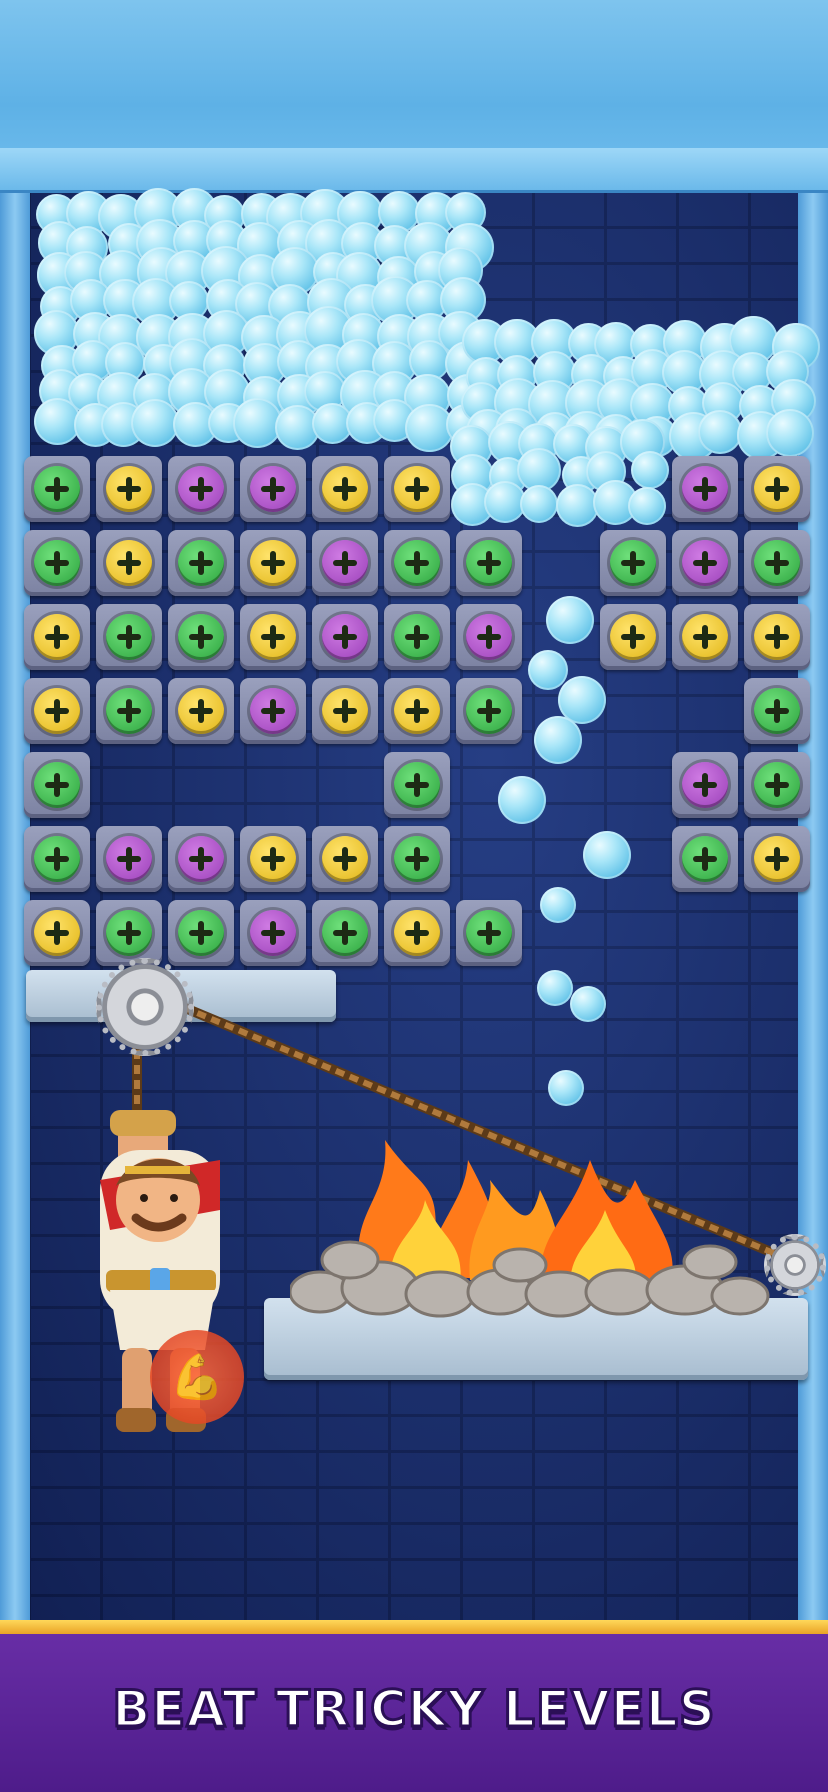 This screenshot has width=828, height=1792. Describe the element at coordinates (414, 1709) in the screenshot. I see `banner-title: BEAT TRICKY LEVELS` at that location.